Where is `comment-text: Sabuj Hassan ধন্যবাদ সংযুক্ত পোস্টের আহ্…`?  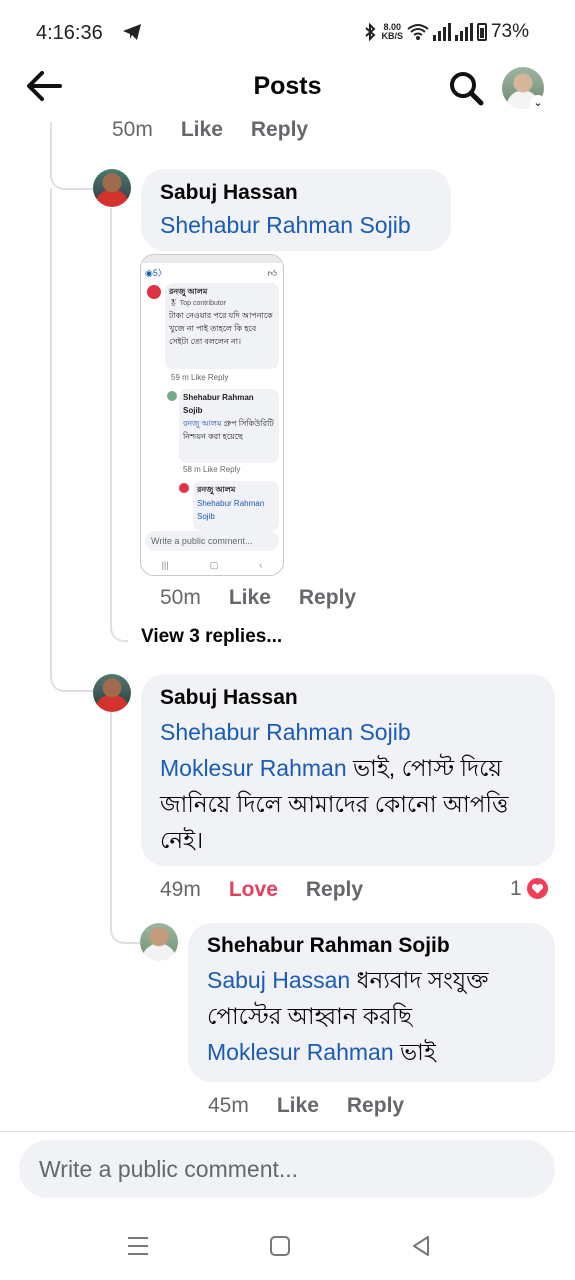 comment-text: Sabuj Hassan ধন্যবাদ সংযুক্ত পোস্টের আহ্… is located at coordinates (371, 1016).